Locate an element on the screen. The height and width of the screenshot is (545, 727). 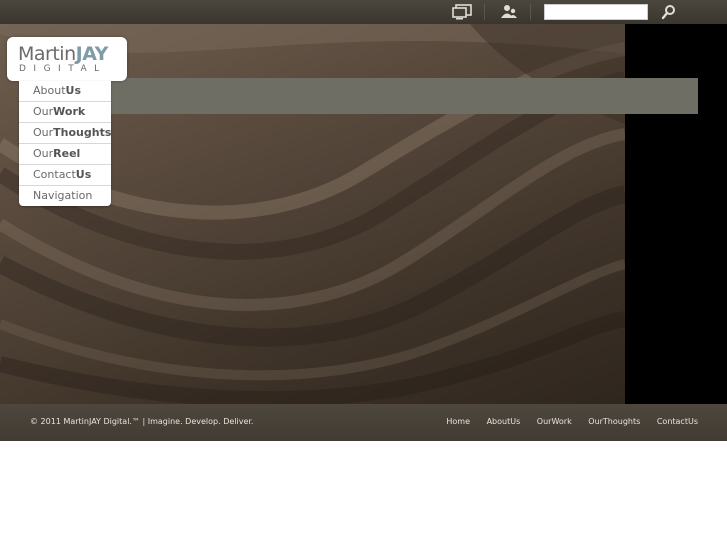
menu-item-about-us: AboutUs is located at coordinates (65, 91).